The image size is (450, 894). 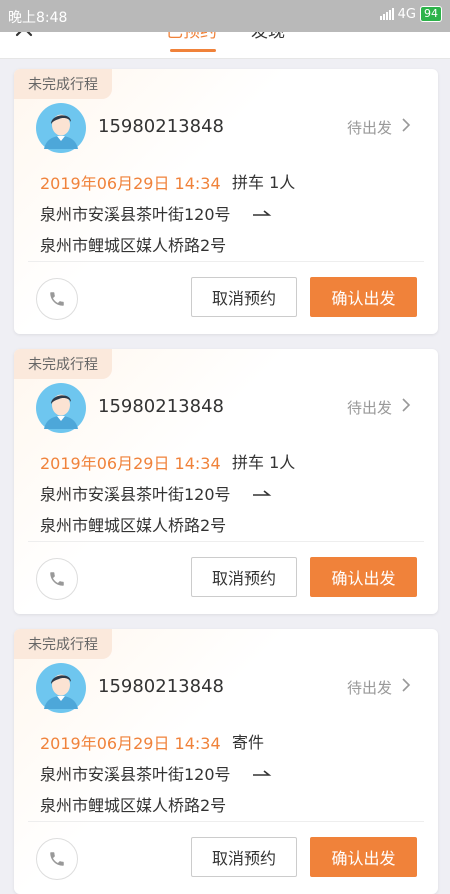 I want to click on battery-icon: 94, so click(x=431, y=14).